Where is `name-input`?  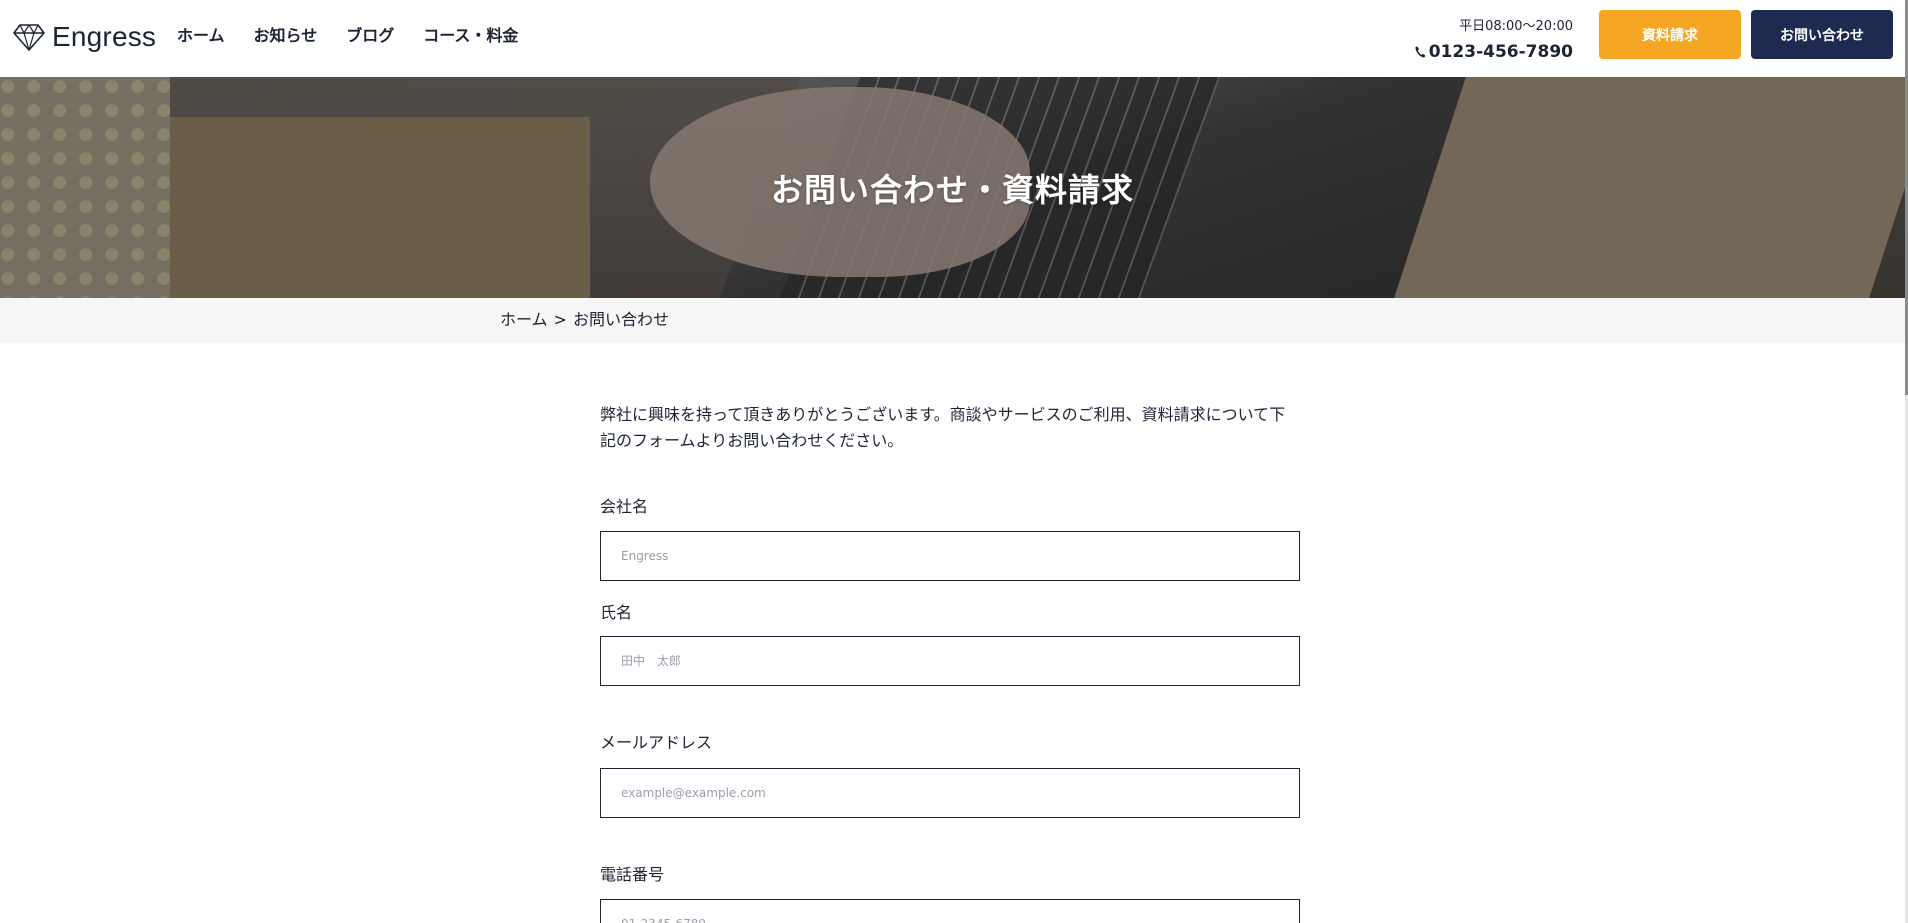 name-input is located at coordinates (950, 661).